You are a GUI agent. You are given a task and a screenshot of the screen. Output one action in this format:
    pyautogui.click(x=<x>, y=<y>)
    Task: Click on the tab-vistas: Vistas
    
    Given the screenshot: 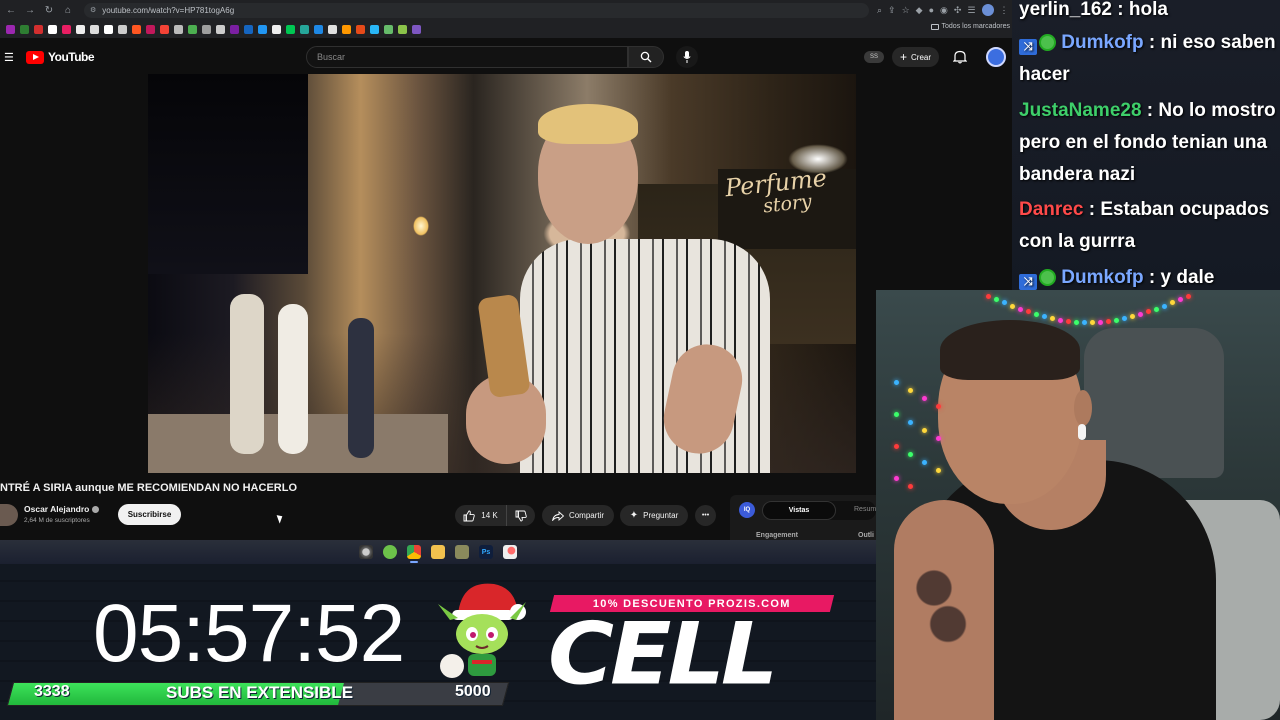 What is the action you would take?
    pyautogui.click(x=799, y=510)
    